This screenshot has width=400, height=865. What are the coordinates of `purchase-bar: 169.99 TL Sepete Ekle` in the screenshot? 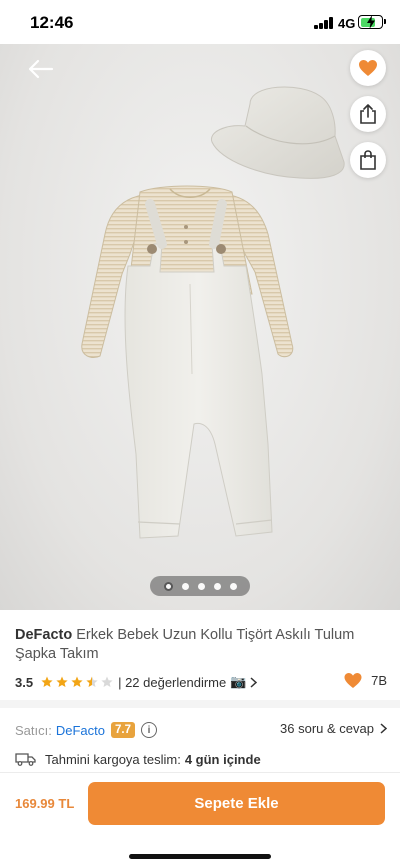 It's located at (200, 818).